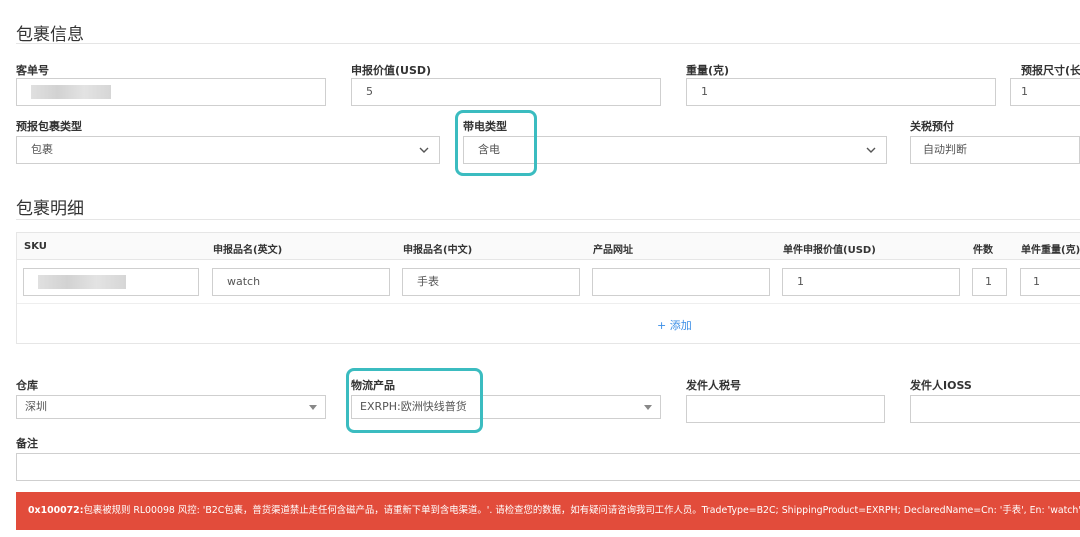 This screenshot has height=537, width=1080. What do you see at coordinates (871, 282) in the screenshot?
I see `unit-value-input: 1` at bounding box center [871, 282].